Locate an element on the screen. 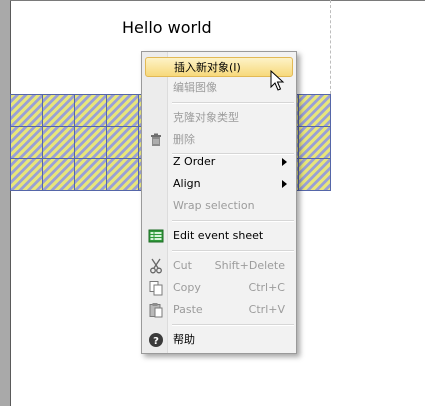 This screenshot has width=425, height=406. menu-item-label: 帮助 is located at coordinates (184, 339).